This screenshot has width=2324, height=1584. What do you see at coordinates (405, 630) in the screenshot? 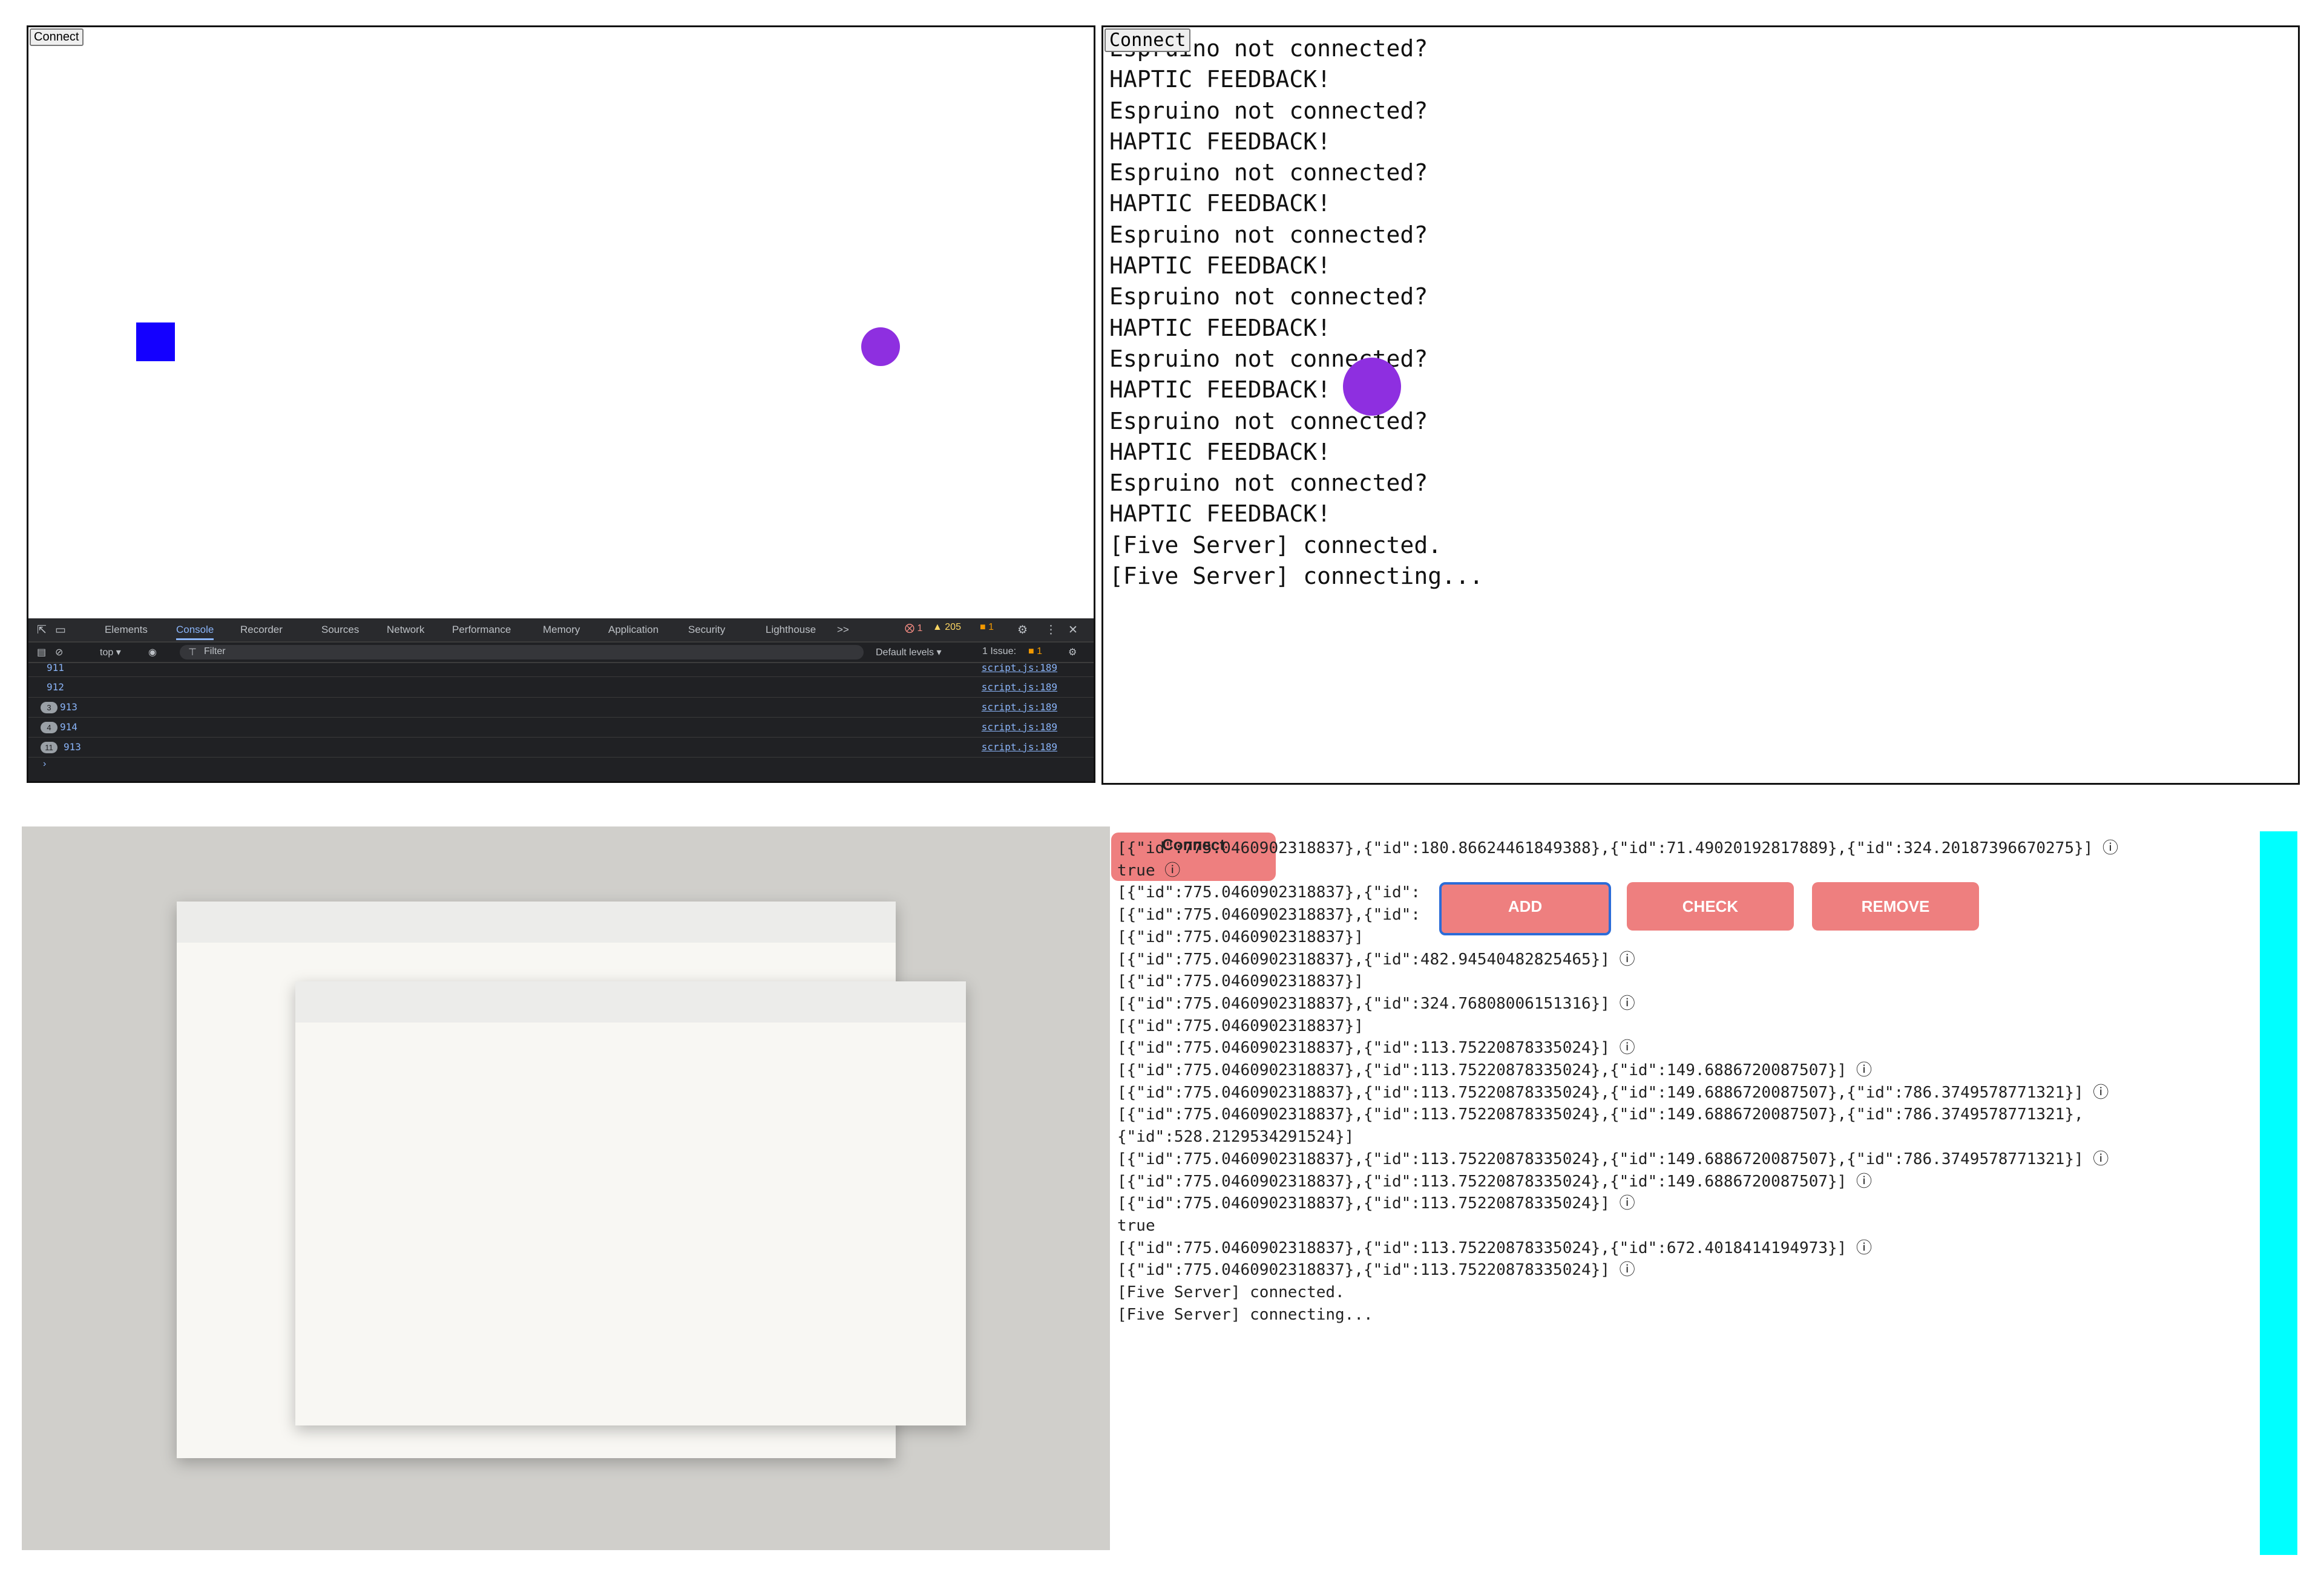
I see `tab-network: Network` at bounding box center [405, 630].